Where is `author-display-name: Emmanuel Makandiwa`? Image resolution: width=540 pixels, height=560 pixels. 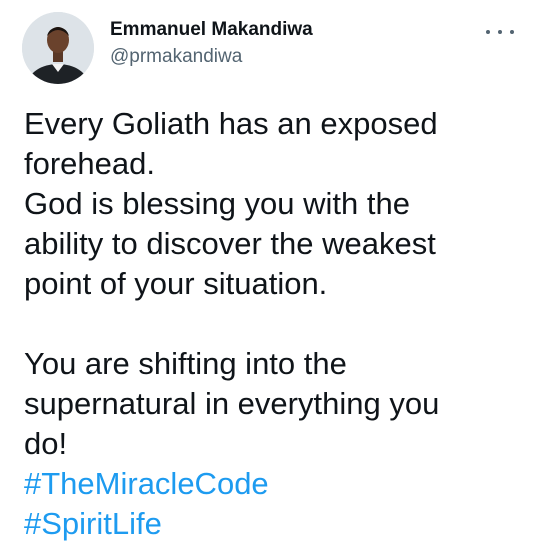 author-display-name: Emmanuel Makandiwa is located at coordinates (211, 30).